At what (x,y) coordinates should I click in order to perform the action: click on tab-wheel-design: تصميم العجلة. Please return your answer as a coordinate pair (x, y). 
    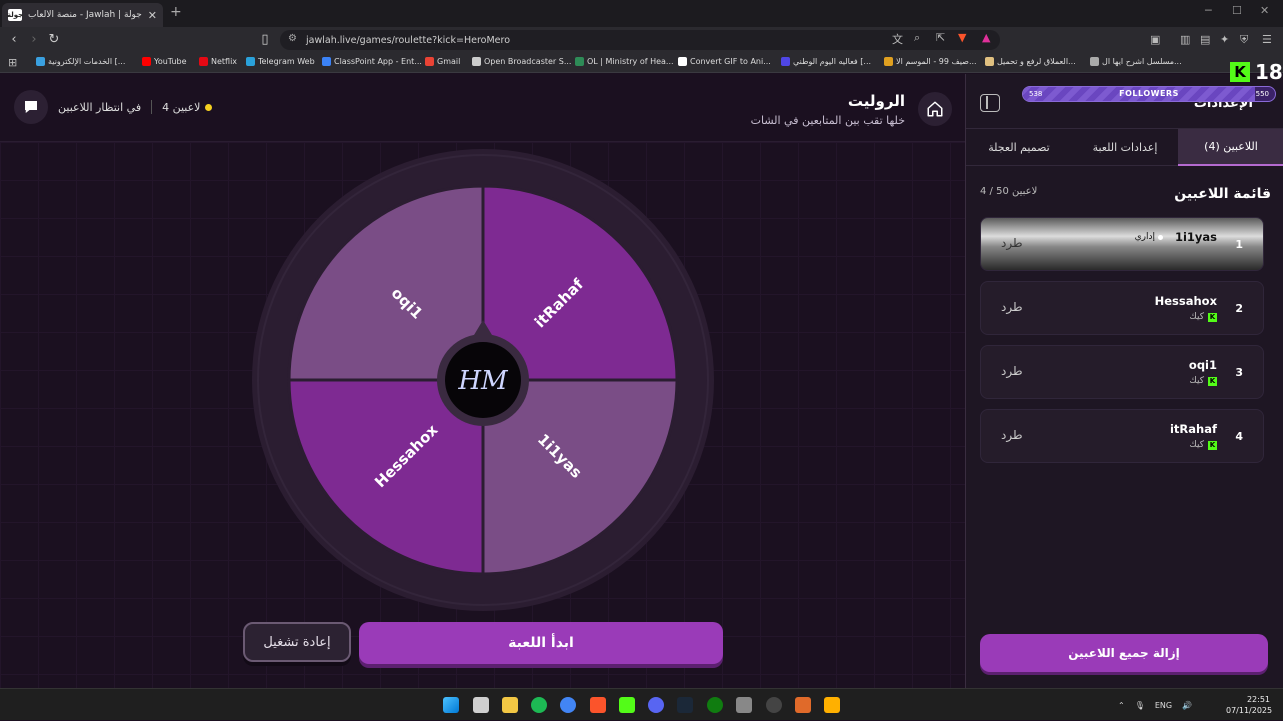
    Looking at the image, I should click on (1019, 147).